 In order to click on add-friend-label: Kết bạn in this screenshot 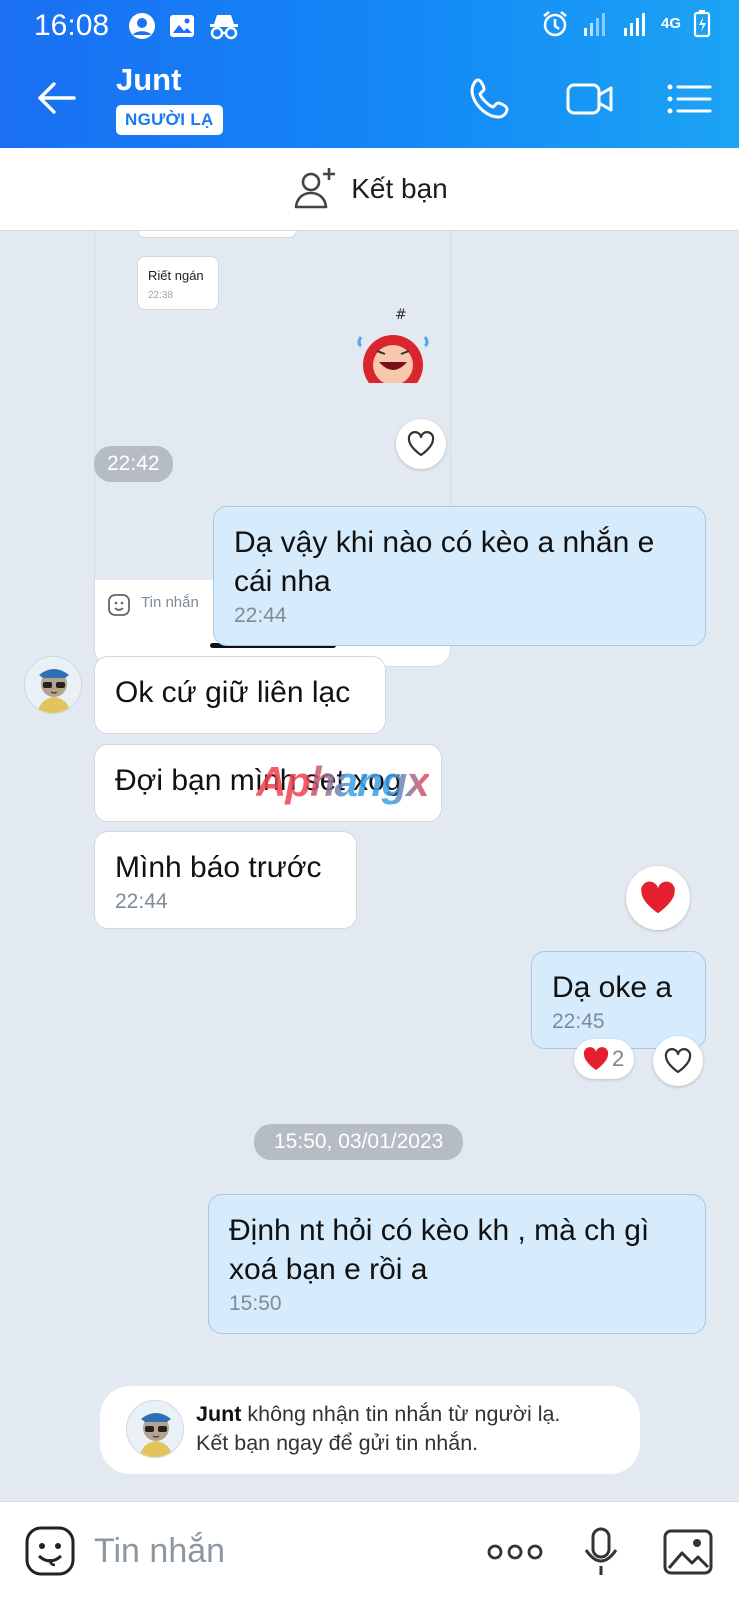, I will do `click(399, 188)`.